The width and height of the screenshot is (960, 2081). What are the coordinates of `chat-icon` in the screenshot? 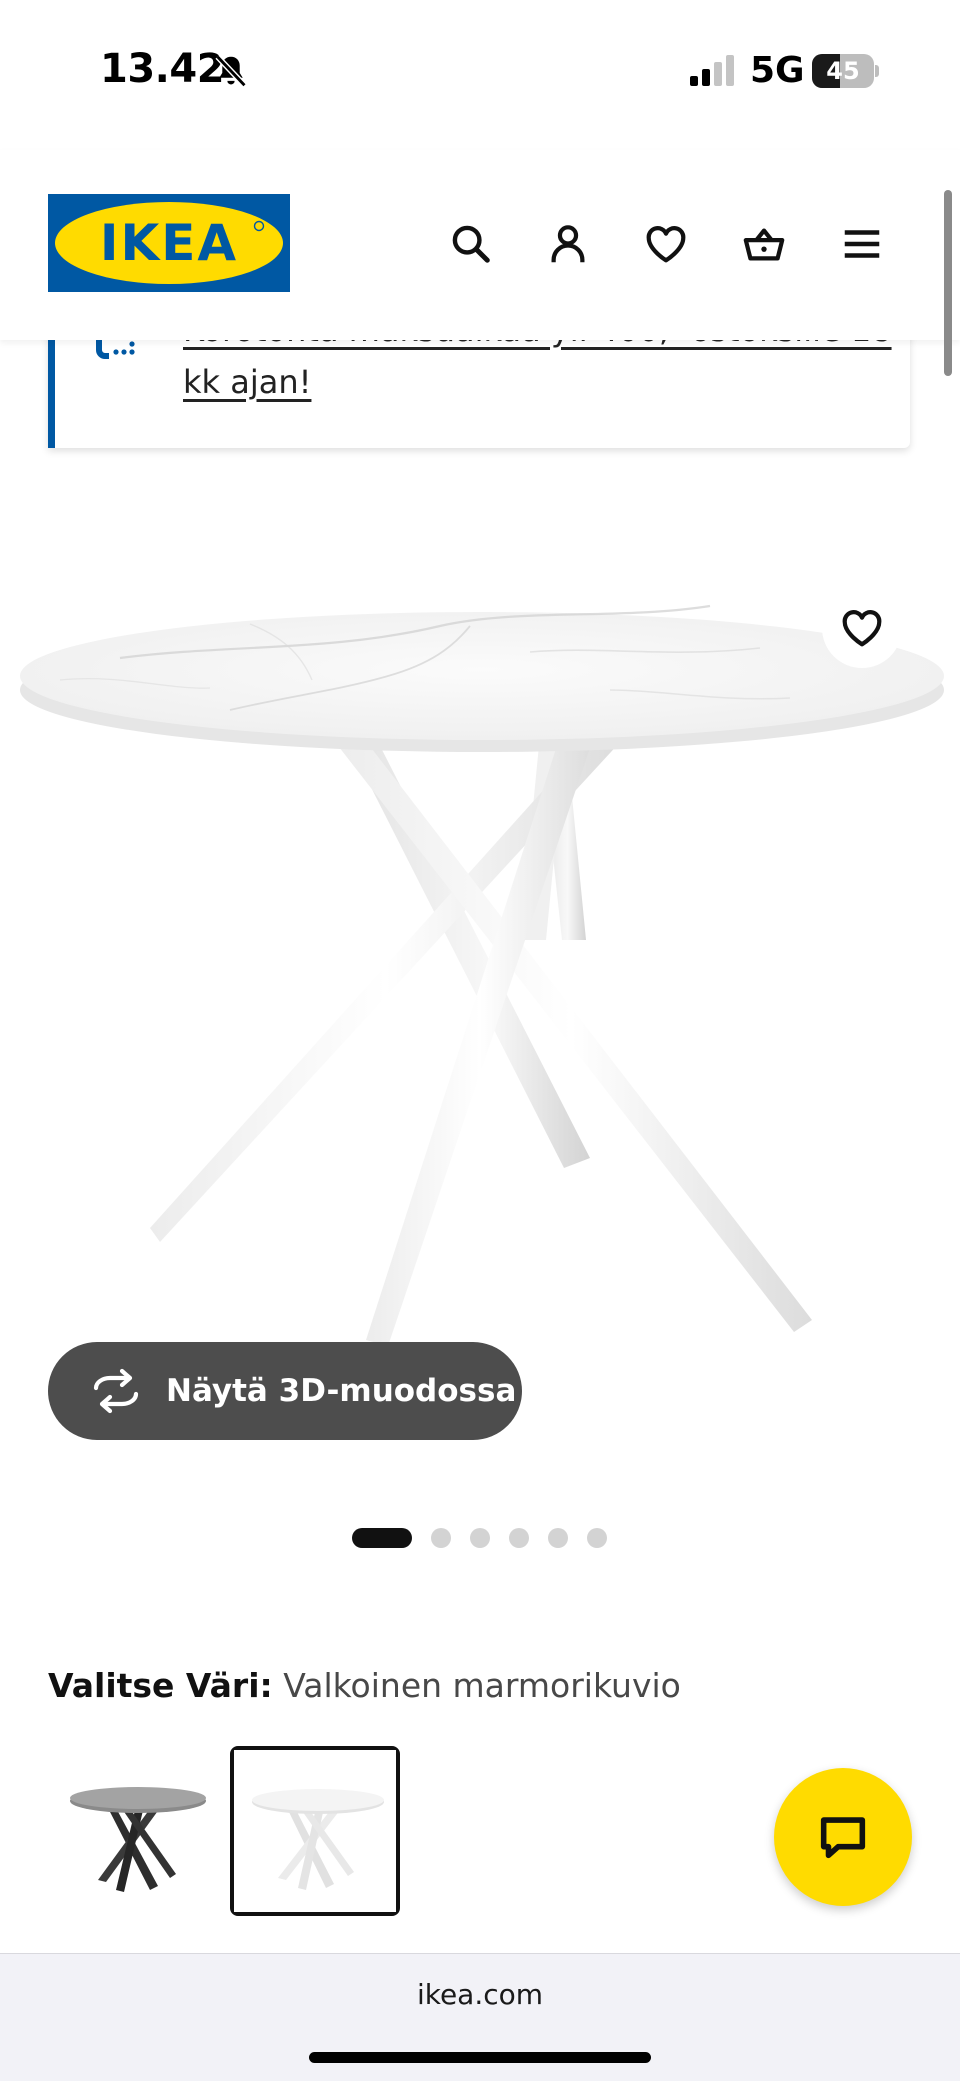 It's located at (843, 1838).